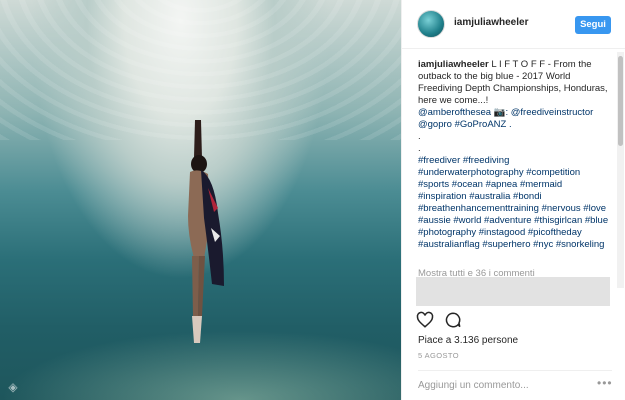 This screenshot has height=400, width=625. I want to click on comments-placeholder-block, so click(513, 291).